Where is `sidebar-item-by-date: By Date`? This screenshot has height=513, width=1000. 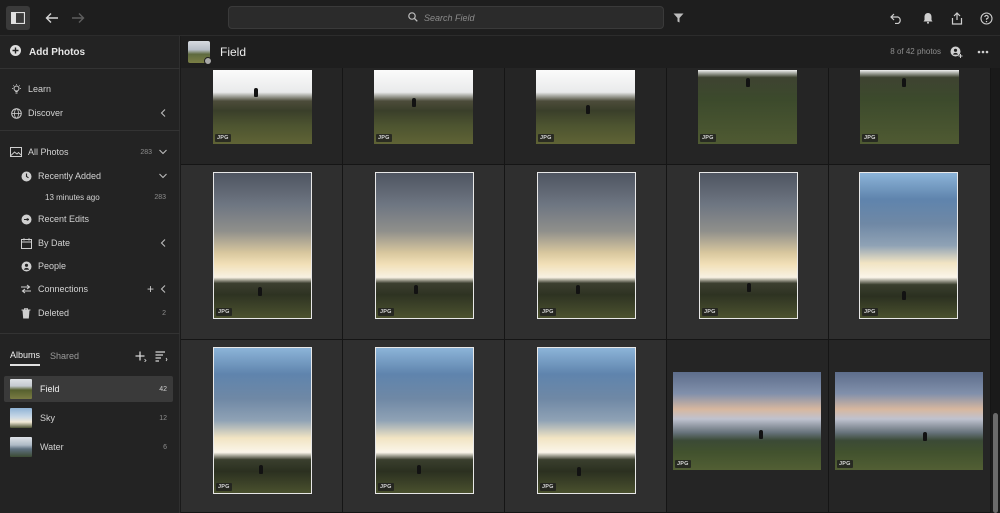 sidebar-item-by-date: By Date is located at coordinates (90, 243).